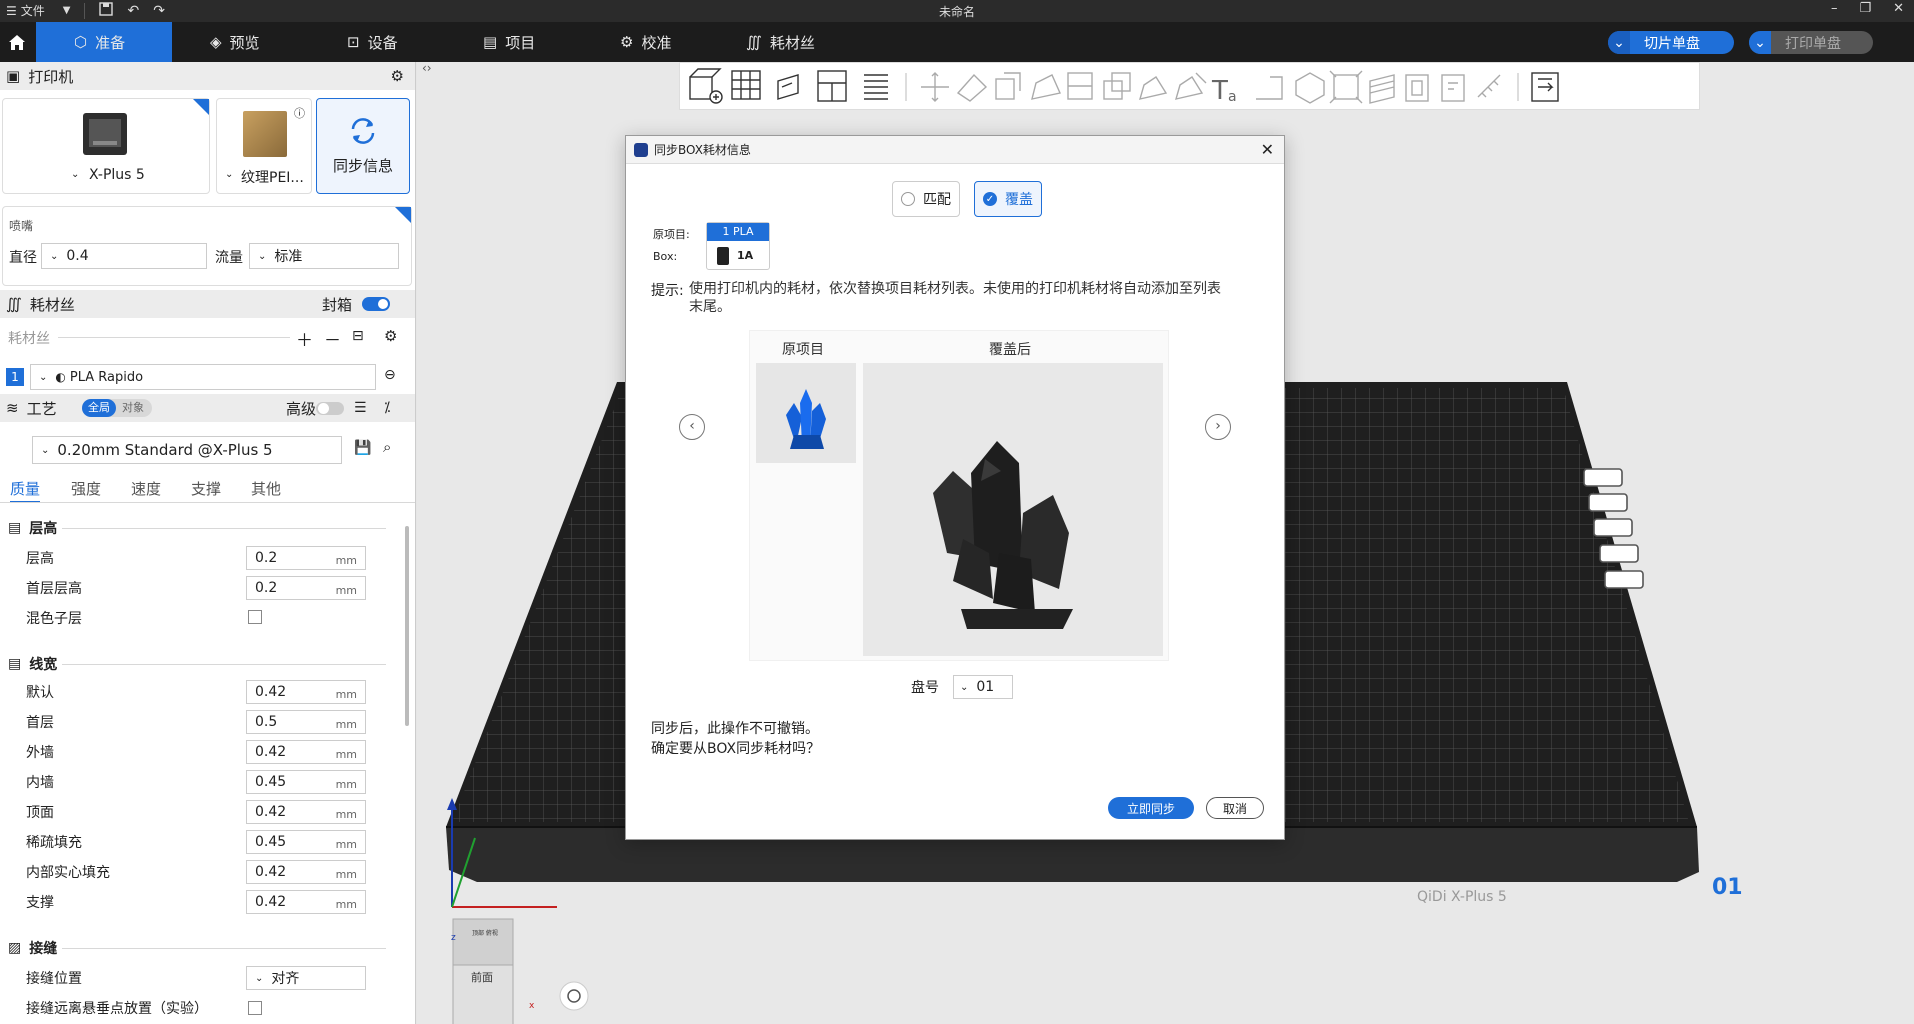  What do you see at coordinates (306, 978) in the screenshot?
I see `seam-position-select: ⌄ 对齐` at bounding box center [306, 978].